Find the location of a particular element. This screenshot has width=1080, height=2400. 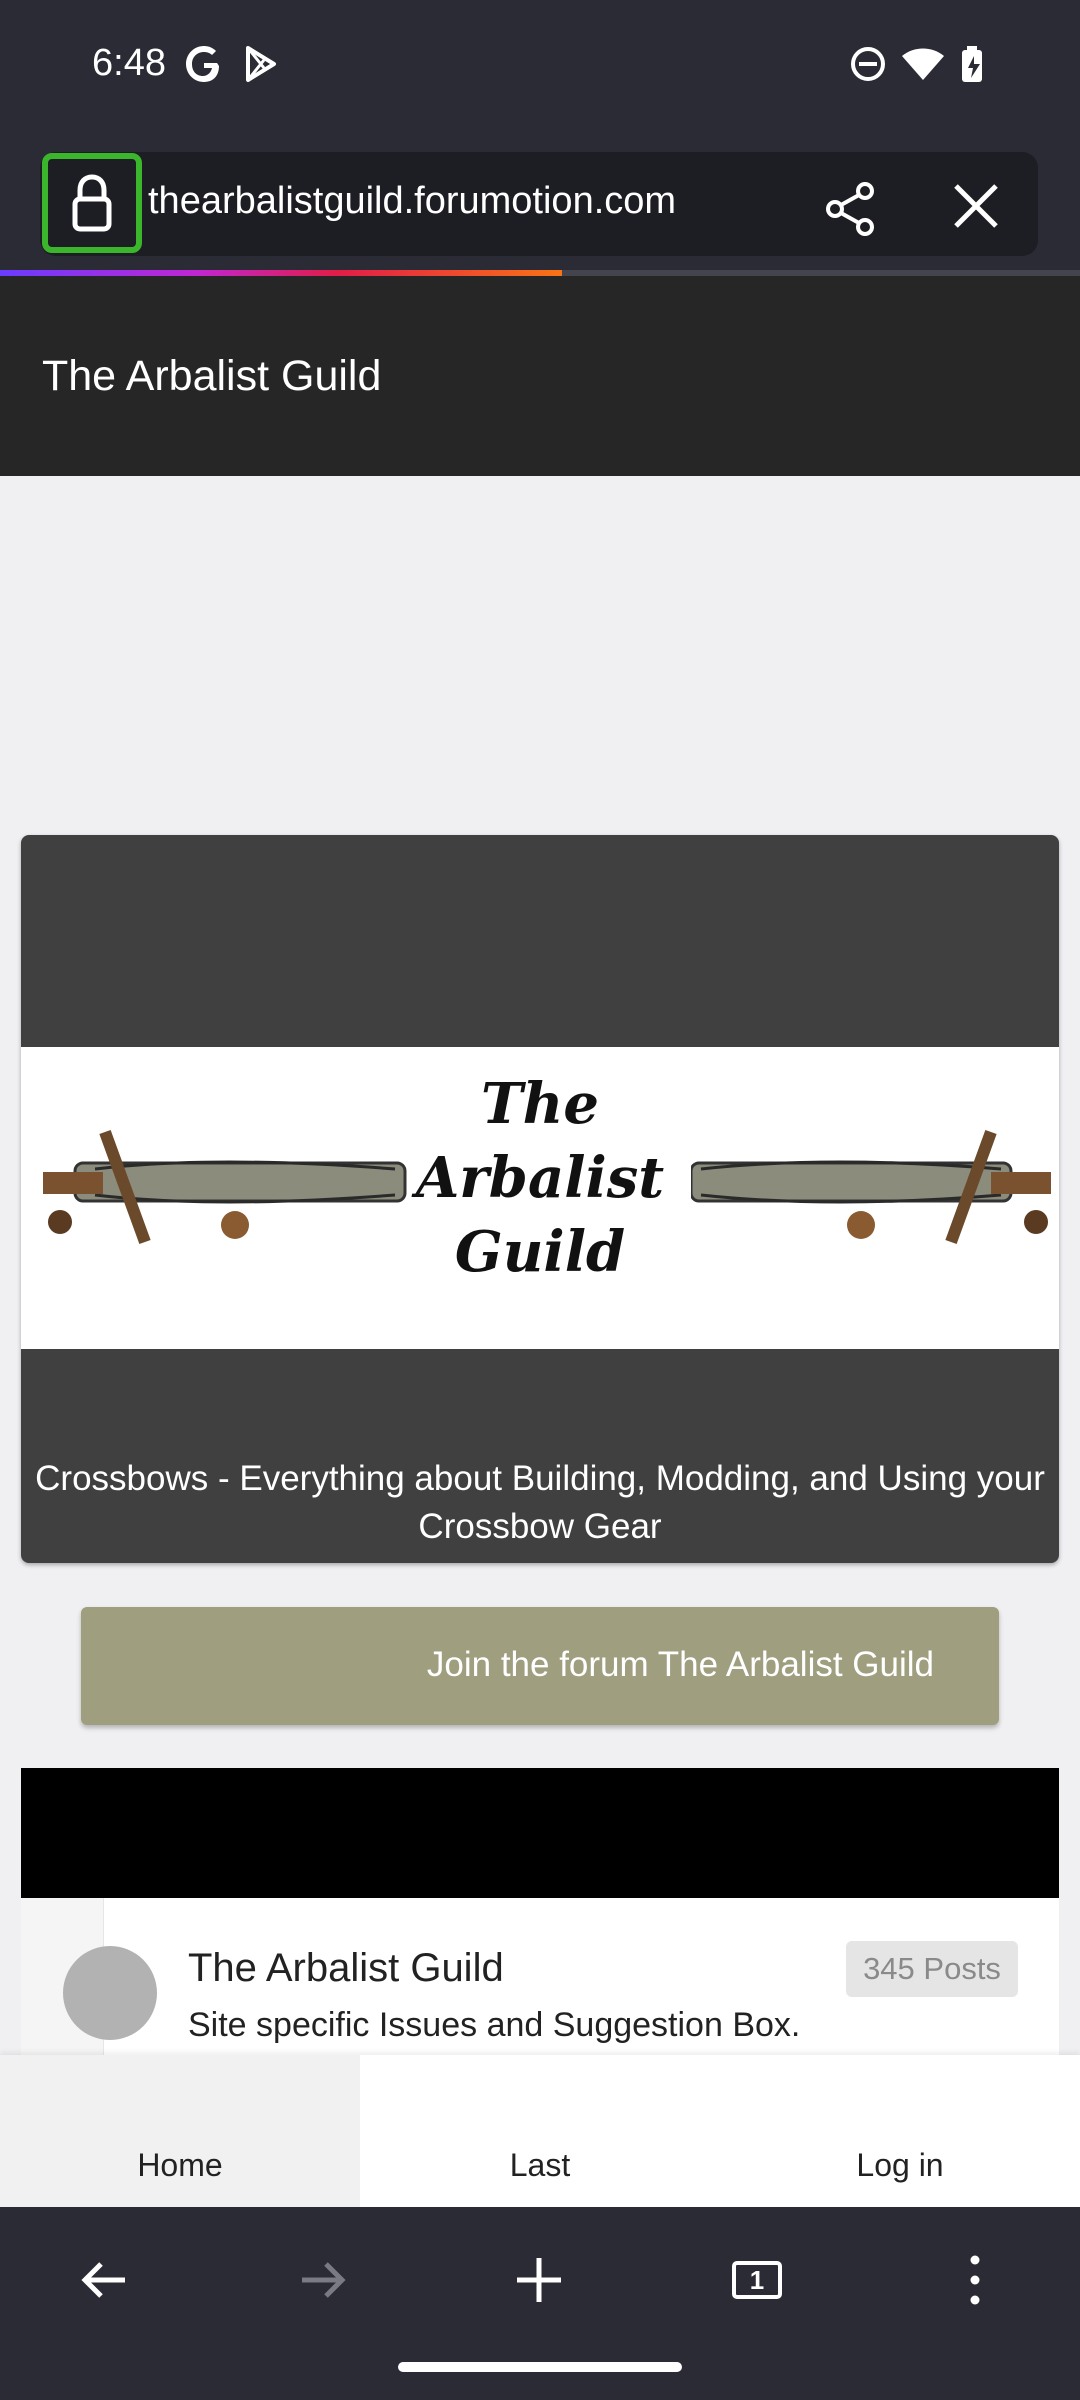

play-store-icon is located at coordinates (260, 64).